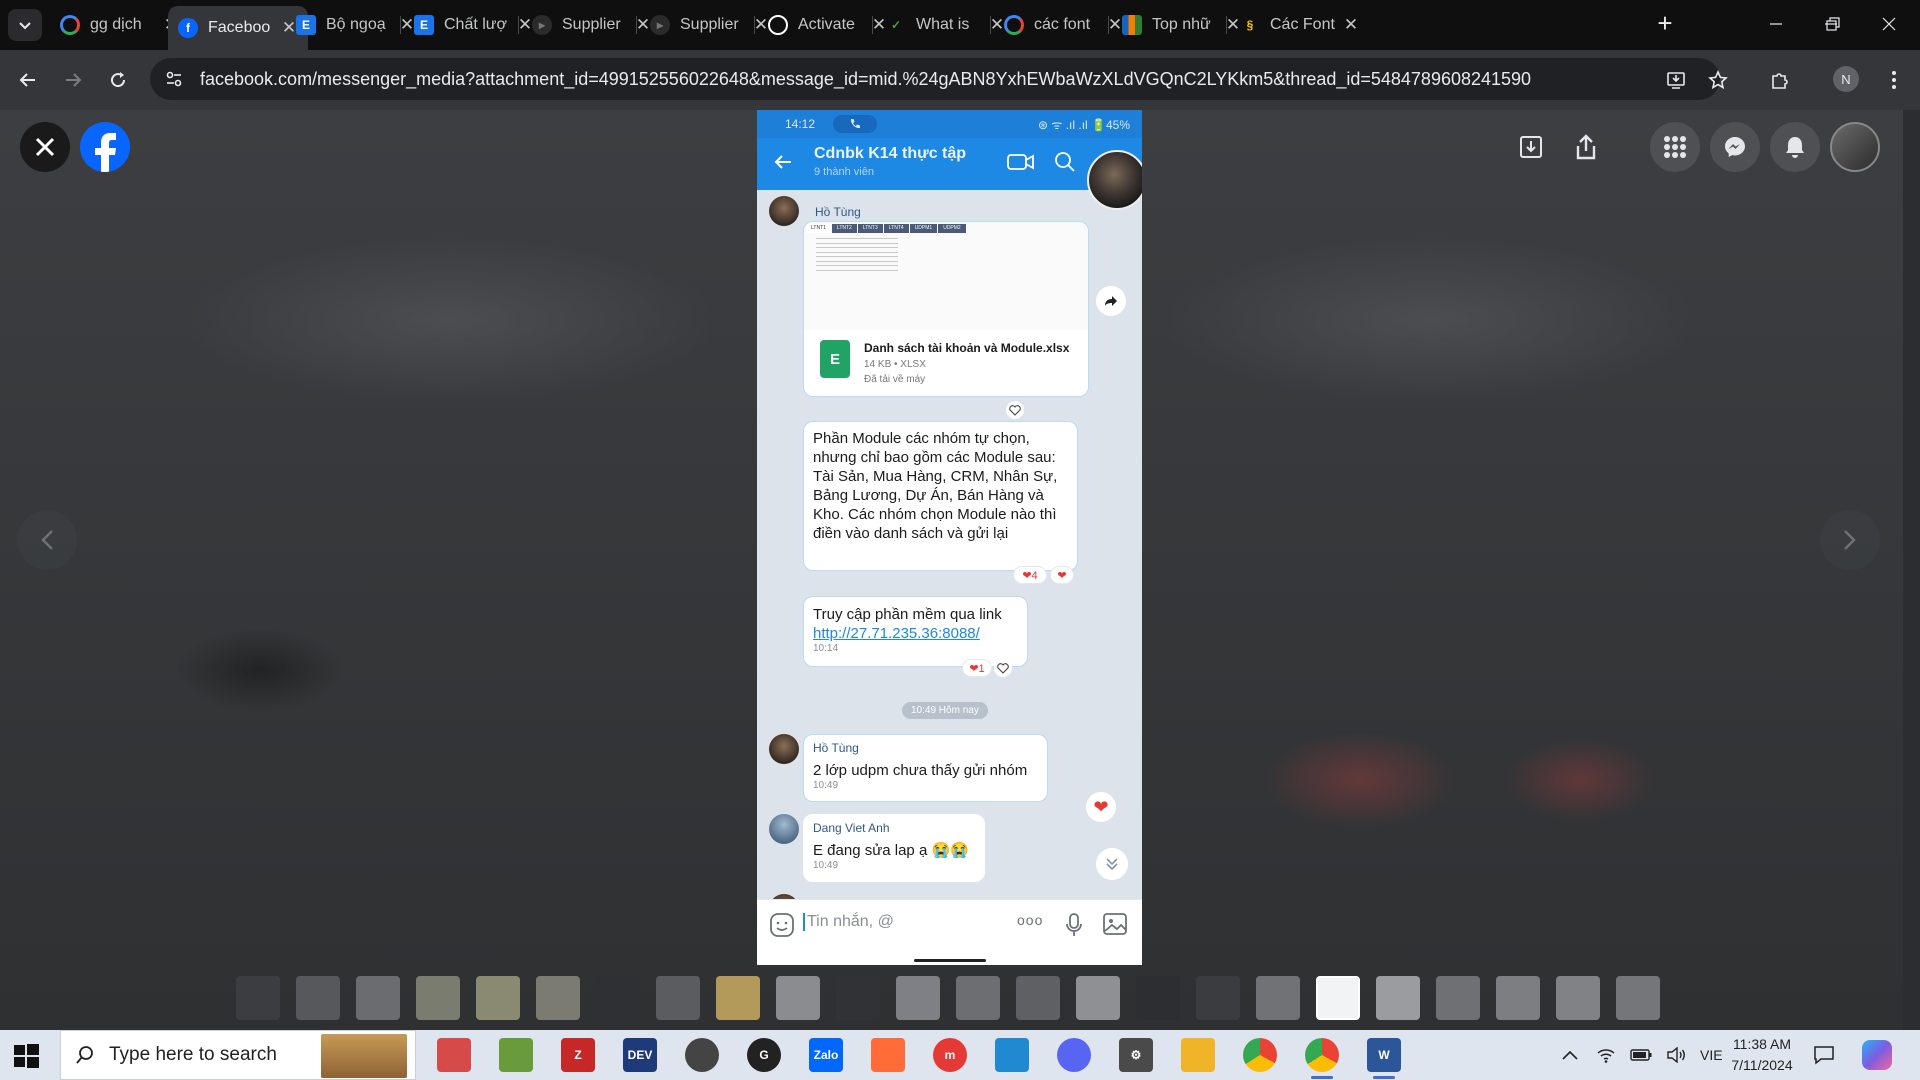 This screenshot has width=1920, height=1080. Describe the element at coordinates (826, 24) in the screenshot. I see `tab-title: Activate` at that location.